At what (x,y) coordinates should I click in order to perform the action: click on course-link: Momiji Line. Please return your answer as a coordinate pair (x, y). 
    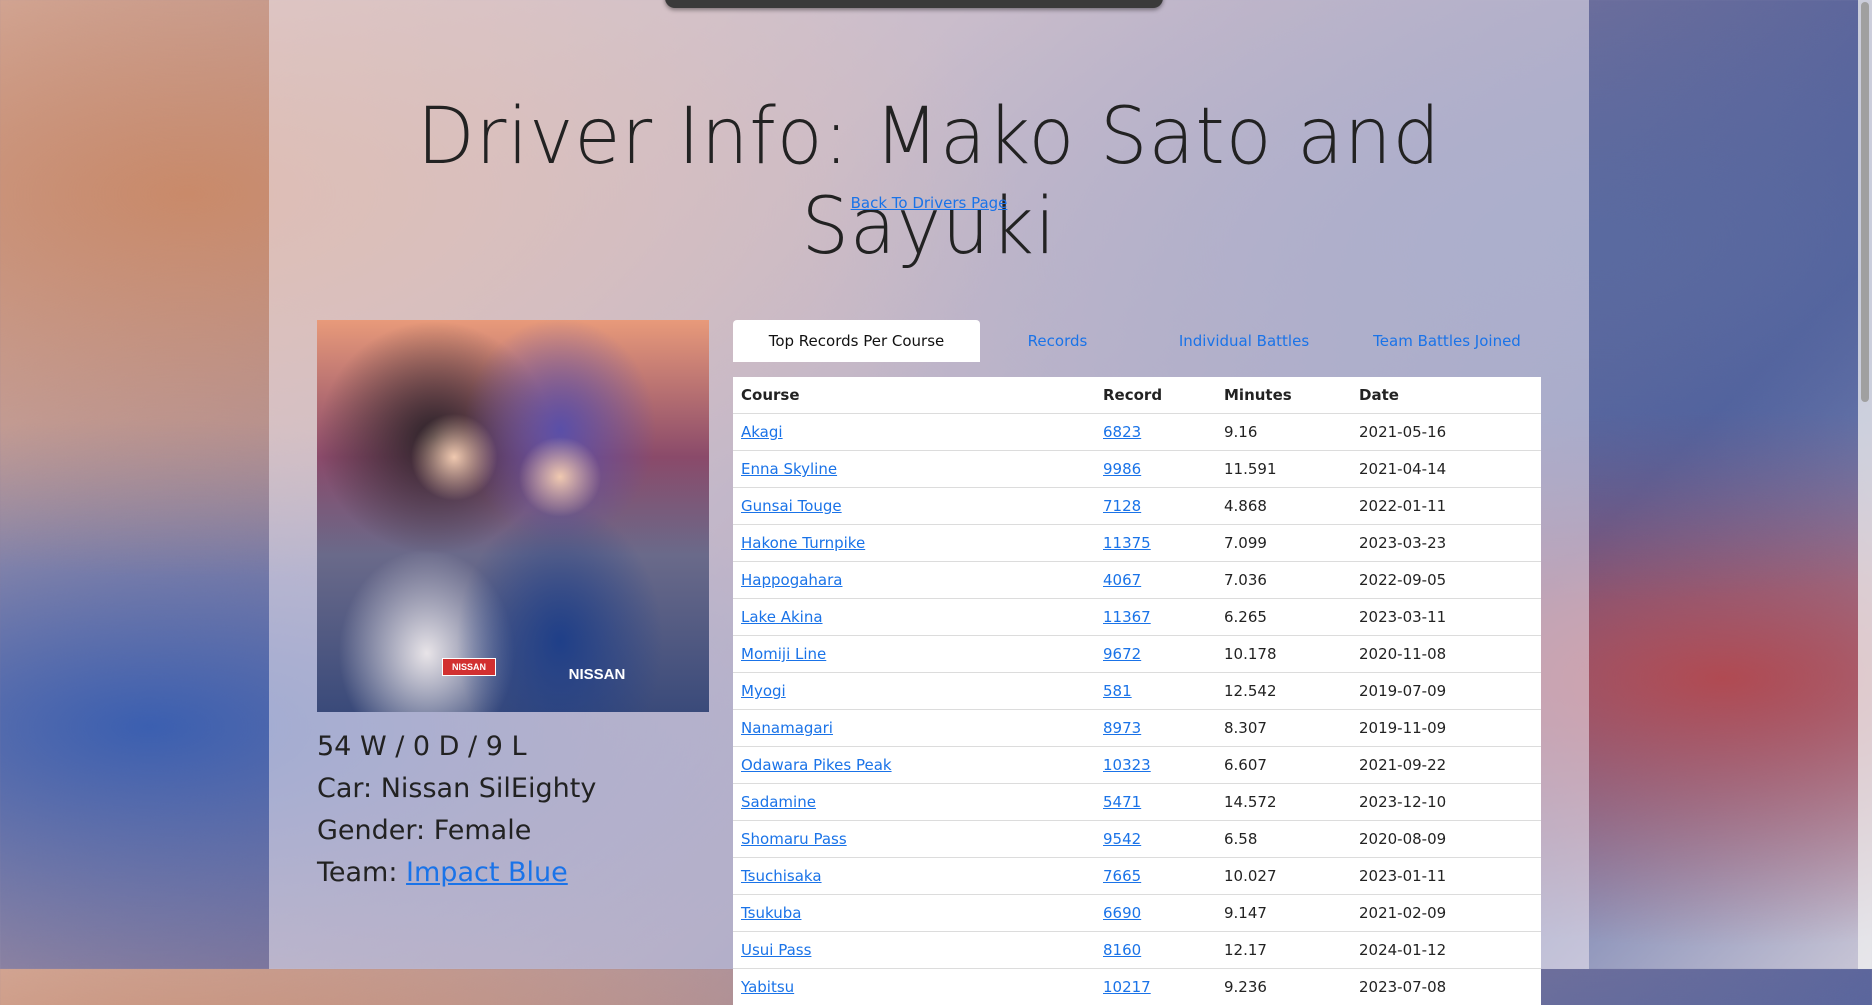
    Looking at the image, I should click on (783, 654).